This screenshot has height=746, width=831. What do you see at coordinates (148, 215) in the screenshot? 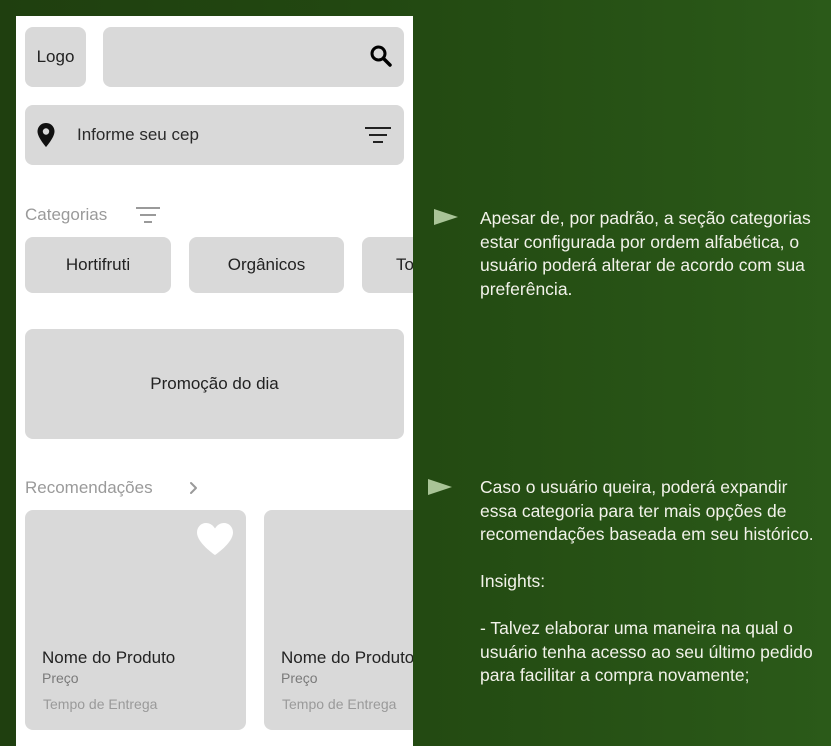
I see `categories-filter-icon` at bounding box center [148, 215].